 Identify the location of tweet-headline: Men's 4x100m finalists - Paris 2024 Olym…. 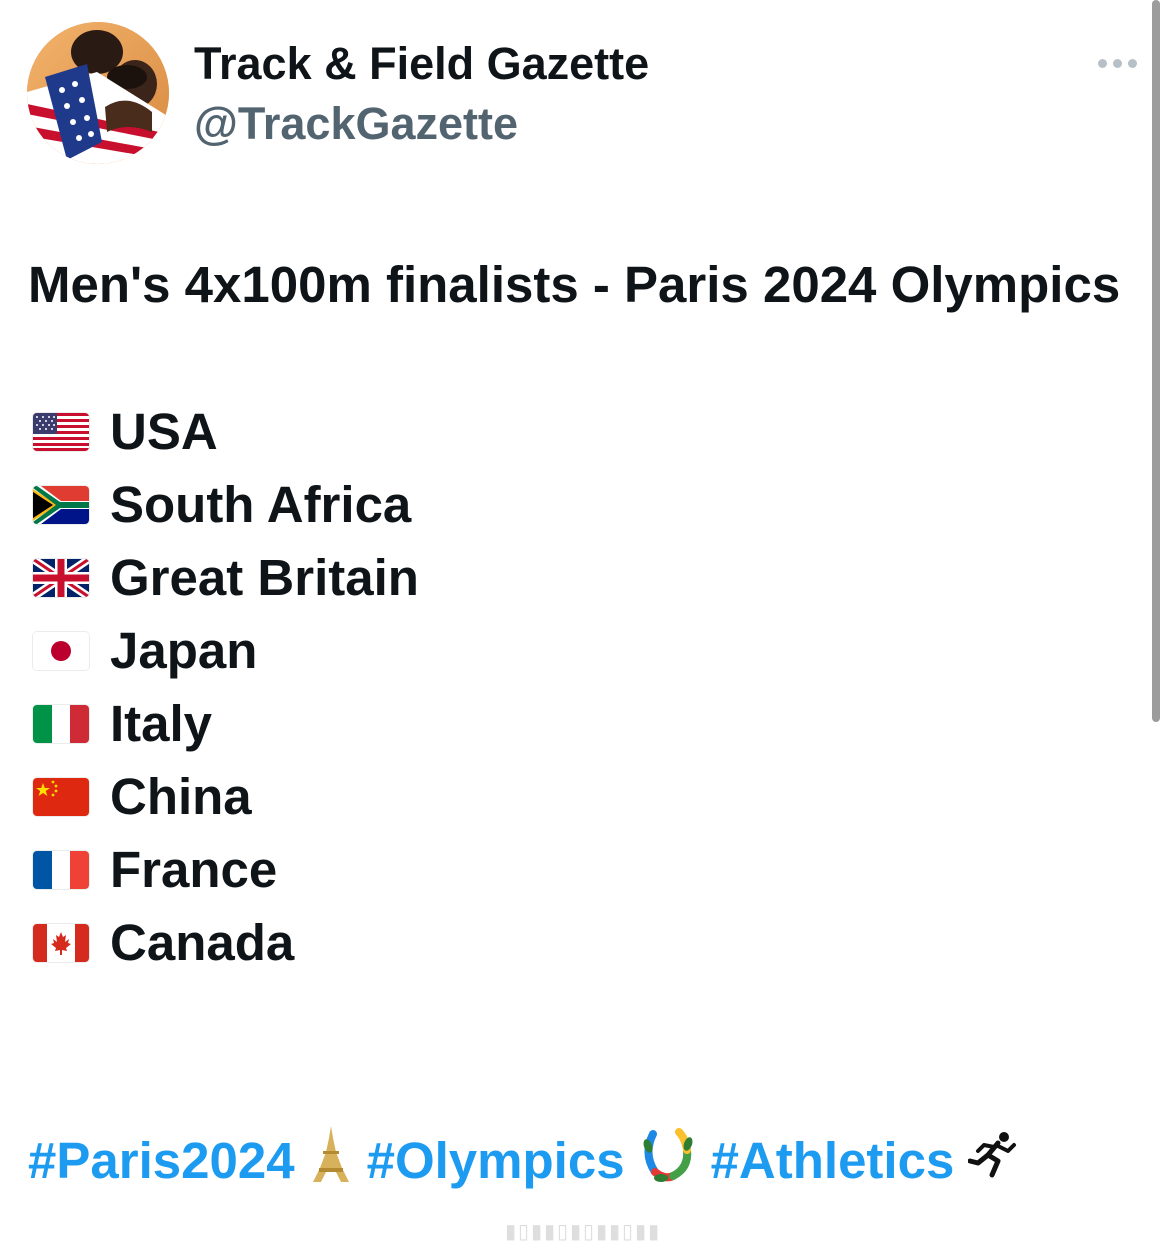
(574, 284).